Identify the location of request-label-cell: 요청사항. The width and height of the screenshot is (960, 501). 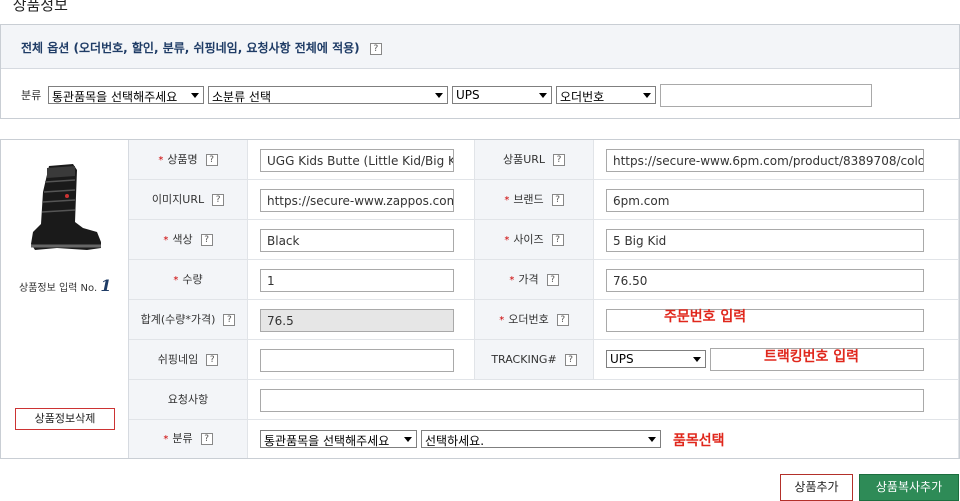
(188, 400).